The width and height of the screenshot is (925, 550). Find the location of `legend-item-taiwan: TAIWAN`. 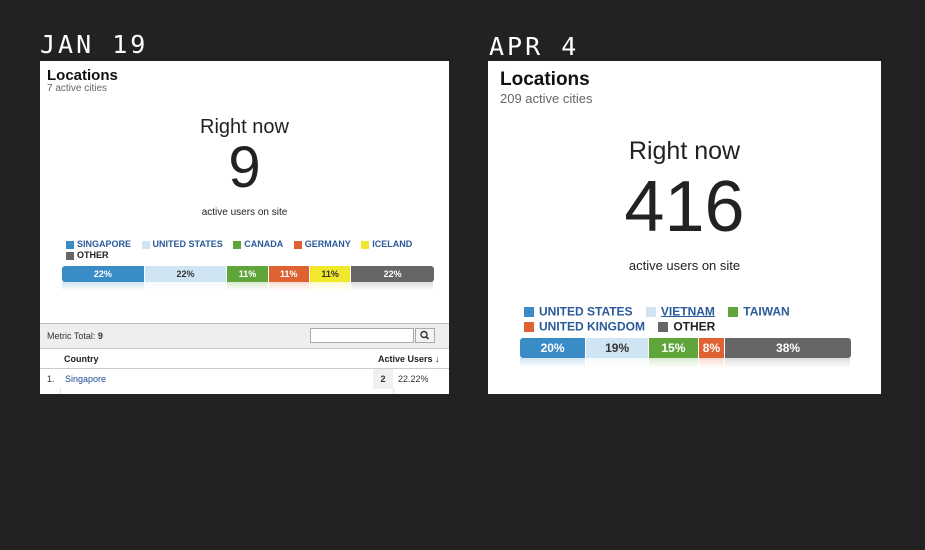

legend-item-taiwan: TAIWAN is located at coordinates (759, 311).